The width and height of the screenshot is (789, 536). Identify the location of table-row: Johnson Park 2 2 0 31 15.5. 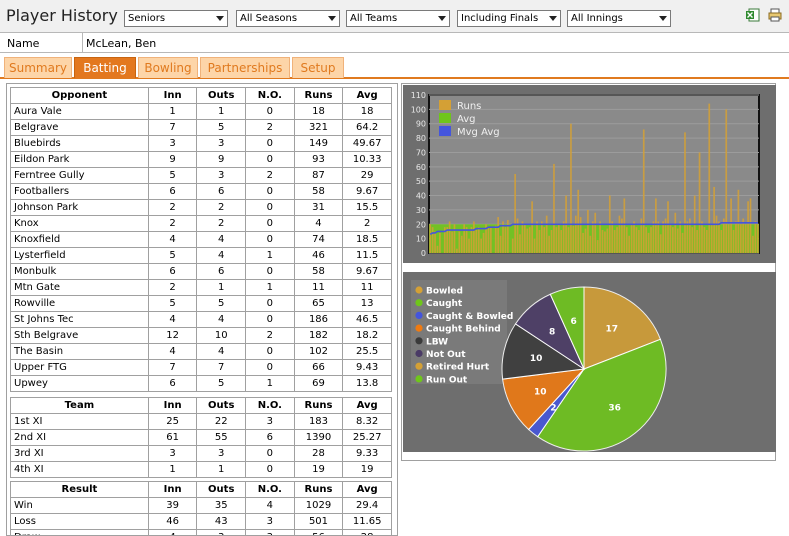
(201, 207).